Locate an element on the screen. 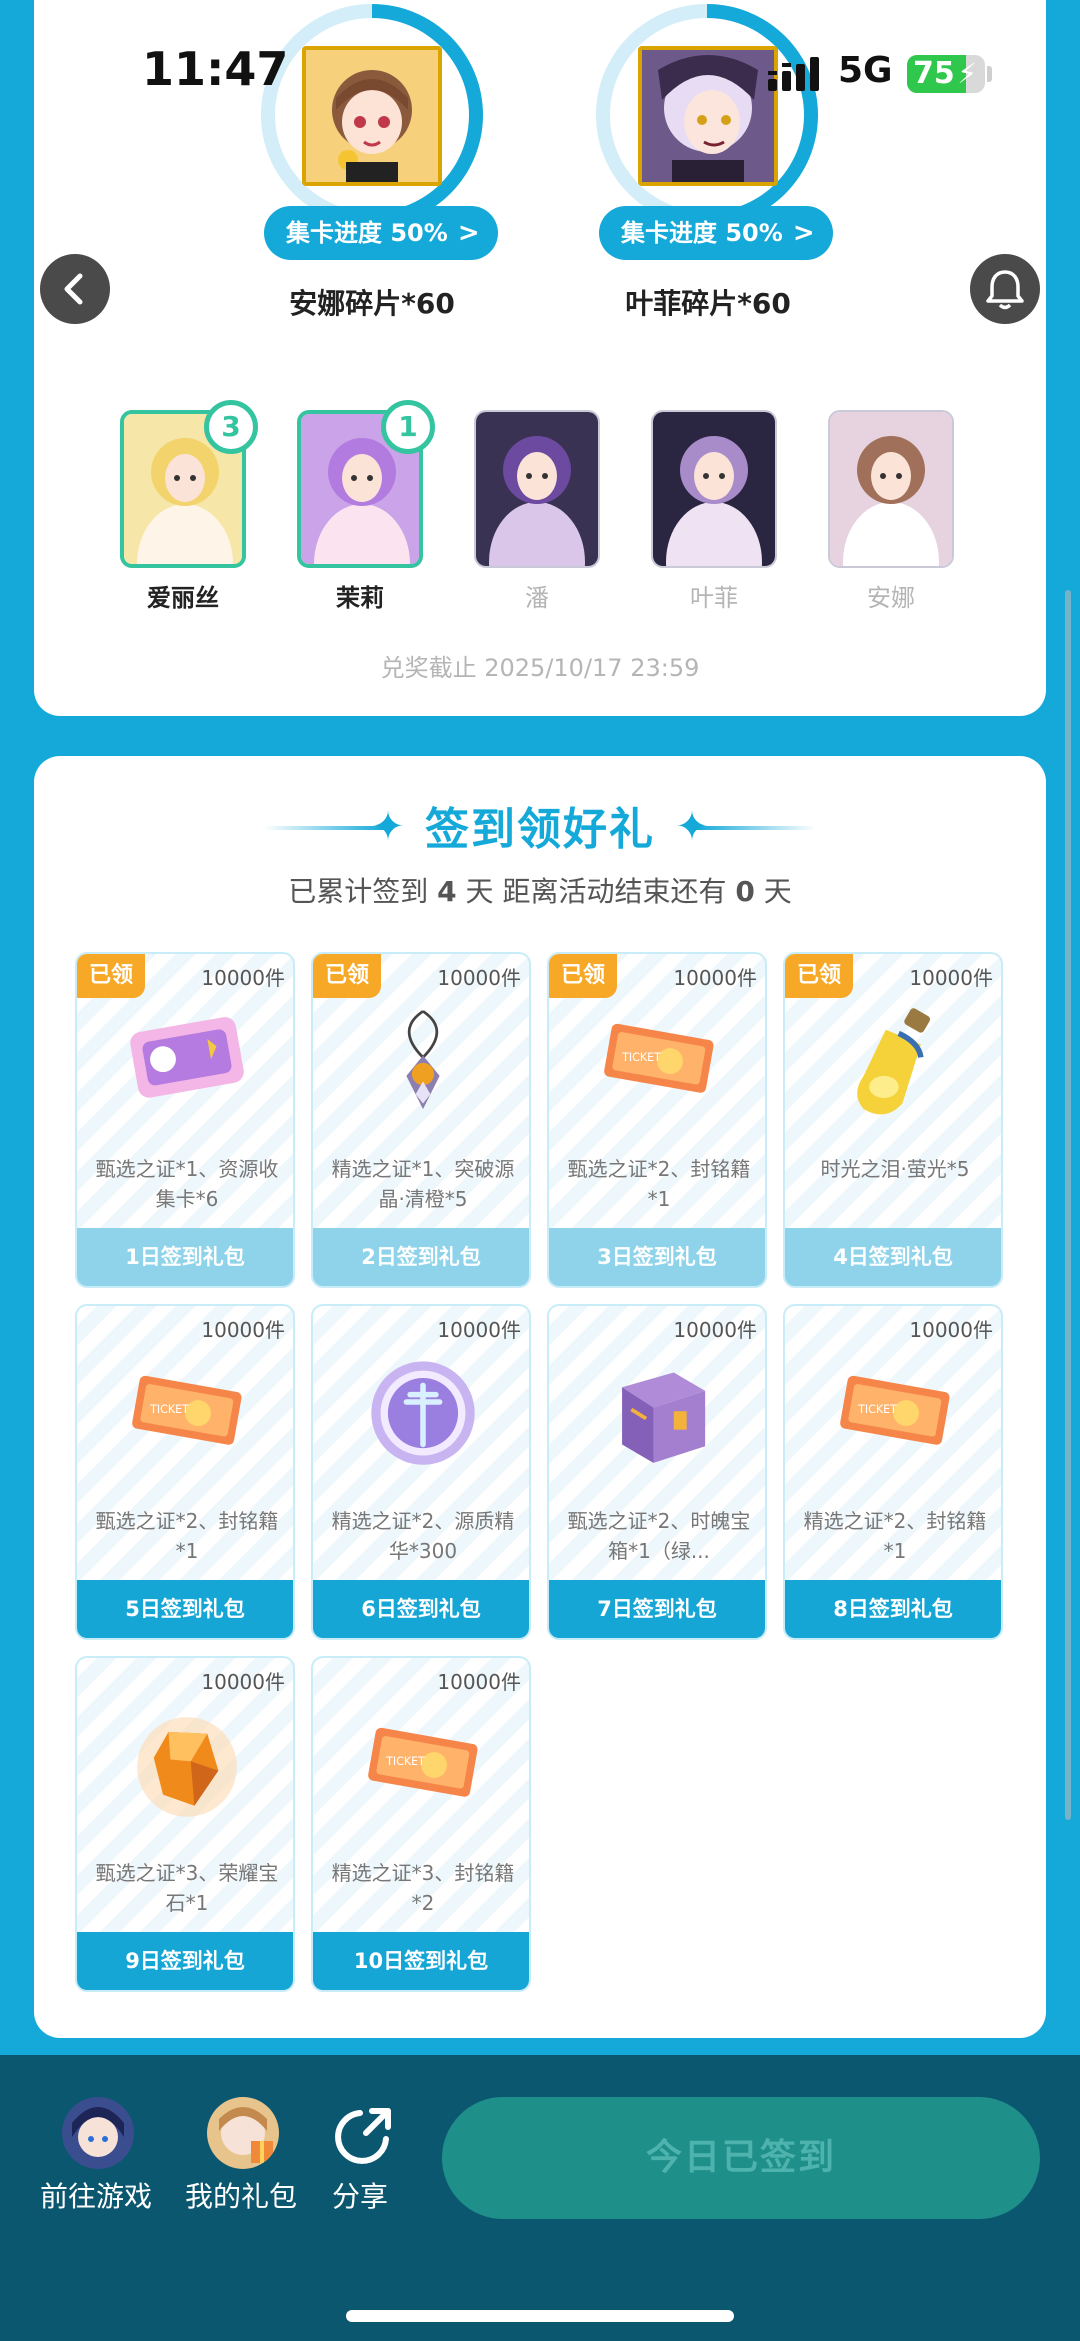 This screenshot has width=1080, height=2341. gift-label: 7日签到礼包 is located at coordinates (657, 1609).